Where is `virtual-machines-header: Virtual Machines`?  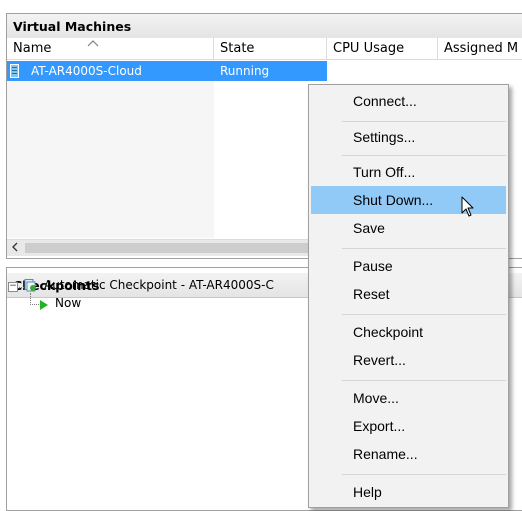 virtual-machines-header: Virtual Machines is located at coordinates (264, 26).